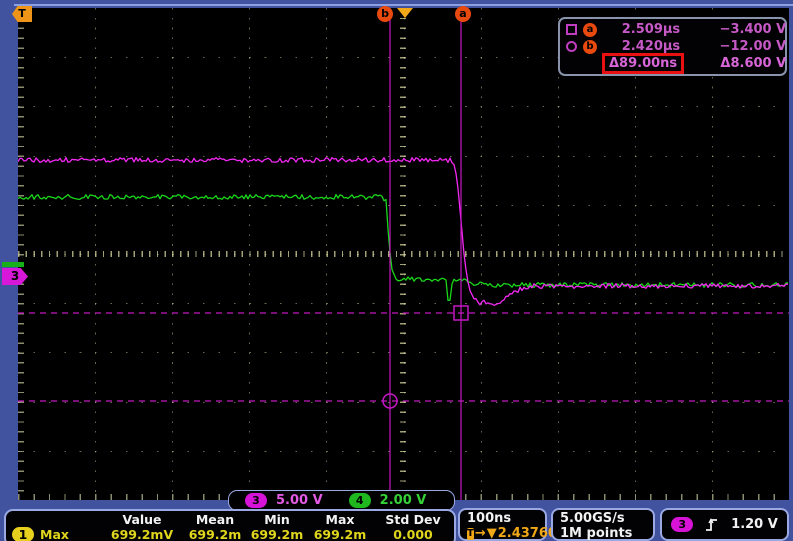 This screenshot has width=793, height=541. What do you see at coordinates (491, 533) in the screenshot?
I see `delay-marker-icon: ▼` at bounding box center [491, 533].